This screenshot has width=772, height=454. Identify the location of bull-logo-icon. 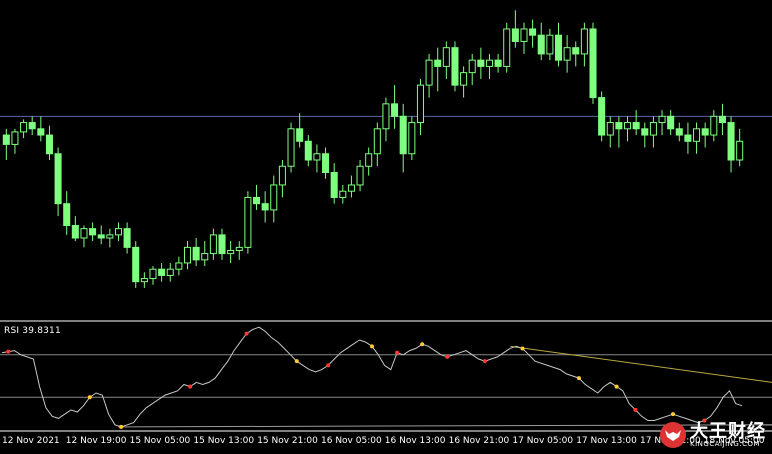
(673, 435).